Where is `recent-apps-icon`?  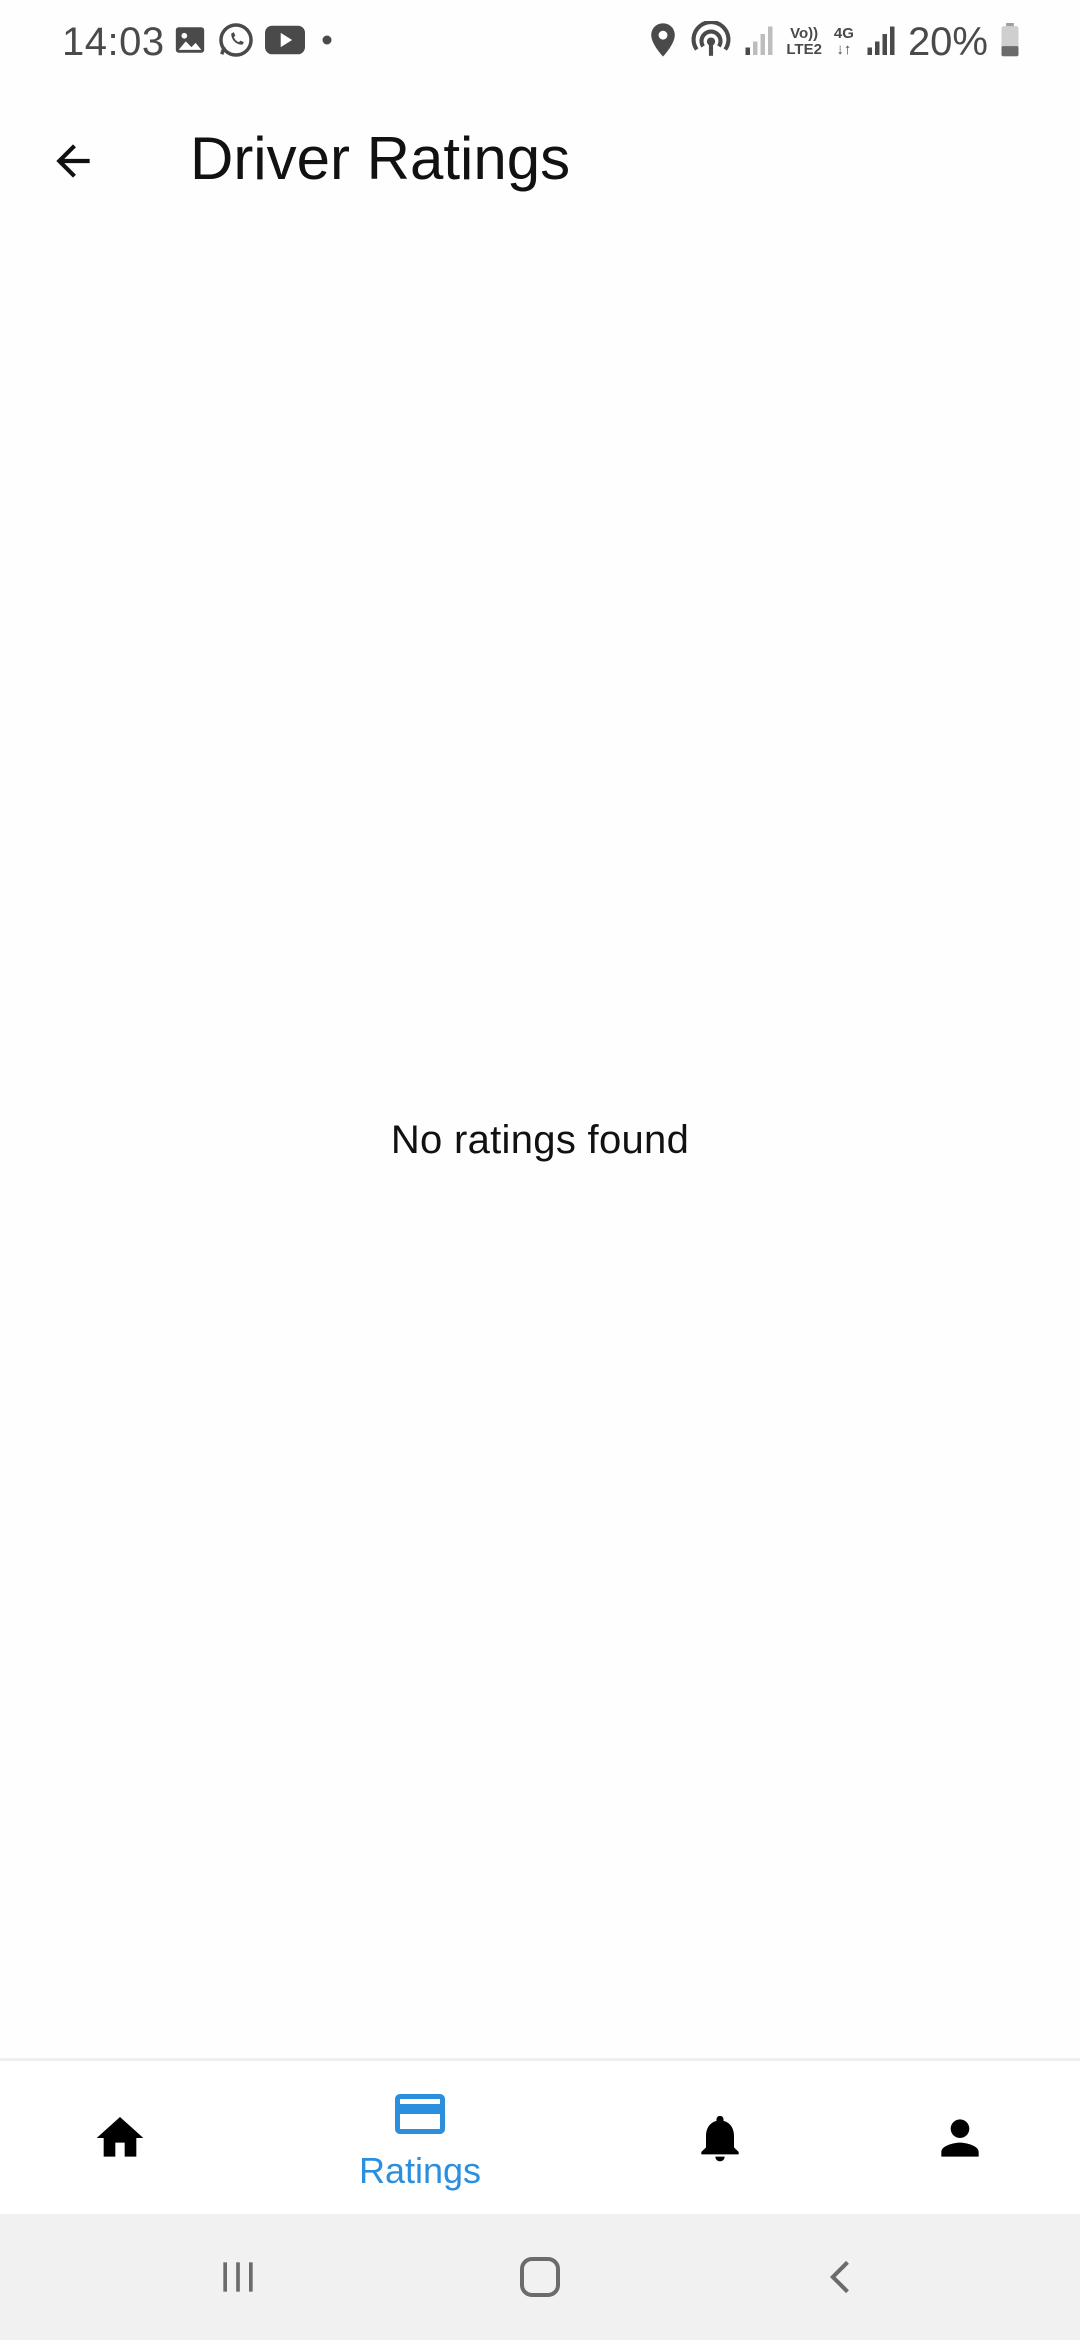 recent-apps-icon is located at coordinates (238, 2277).